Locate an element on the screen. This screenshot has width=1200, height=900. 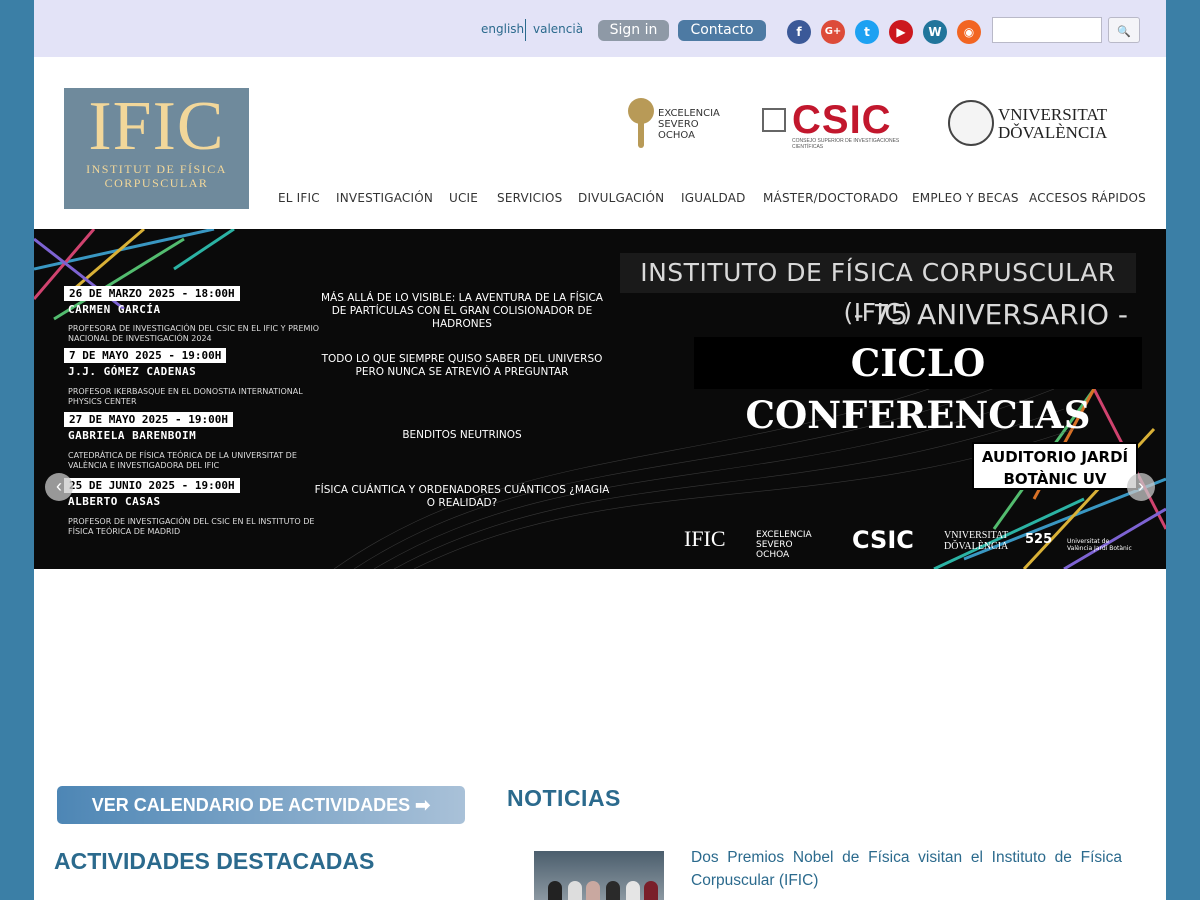
search-icon: 🔍 is located at coordinates (1124, 32).